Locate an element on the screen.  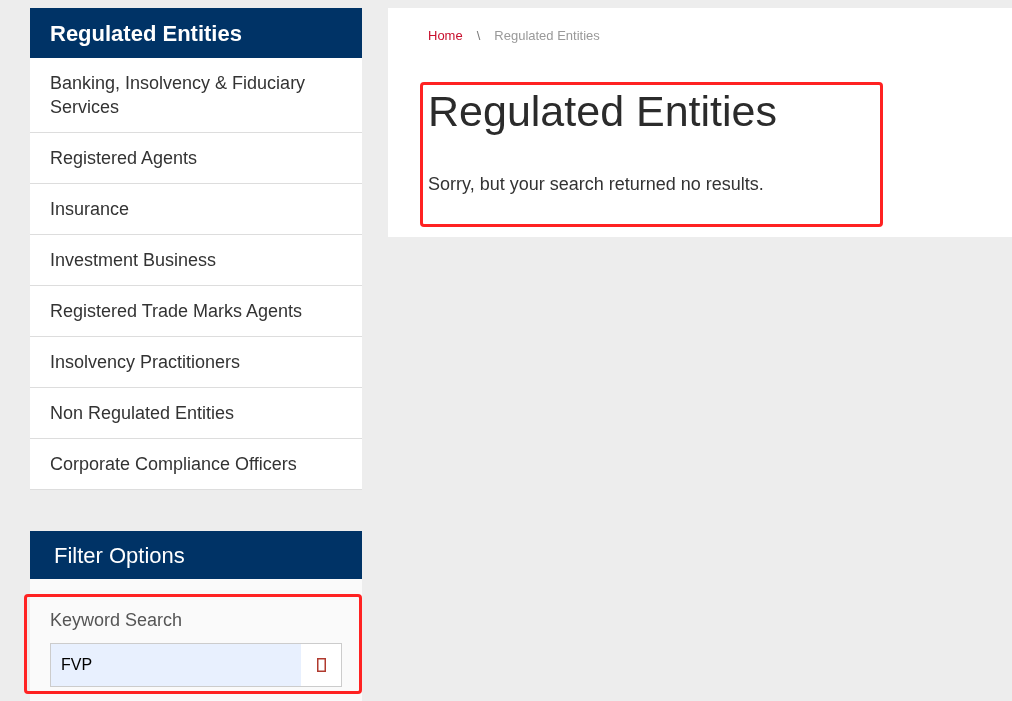
sidebar-item: Insolvency Practitioners is located at coordinates (196, 362).